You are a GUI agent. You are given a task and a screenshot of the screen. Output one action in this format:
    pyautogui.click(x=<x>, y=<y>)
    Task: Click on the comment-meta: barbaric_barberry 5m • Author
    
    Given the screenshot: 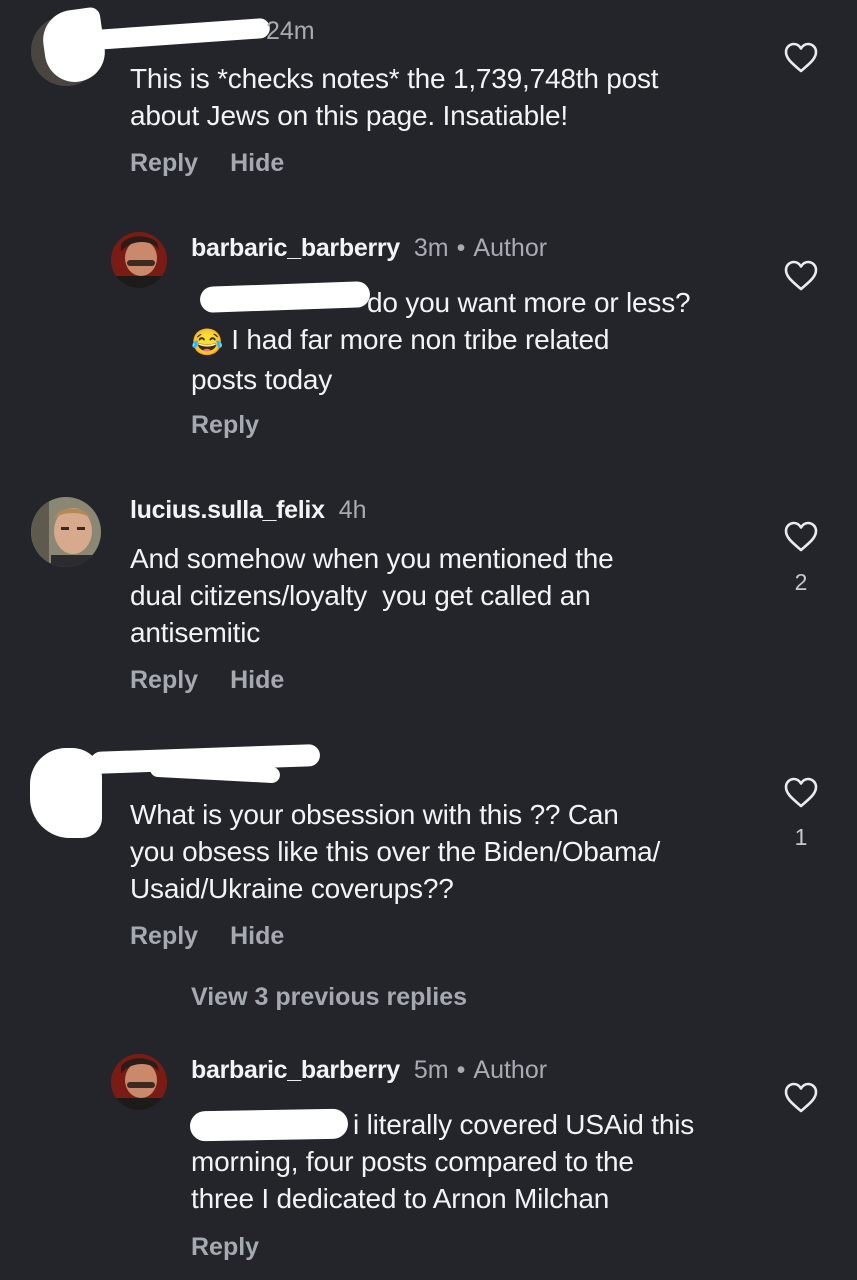 What is the action you would take?
    pyautogui.click(x=369, y=1070)
    